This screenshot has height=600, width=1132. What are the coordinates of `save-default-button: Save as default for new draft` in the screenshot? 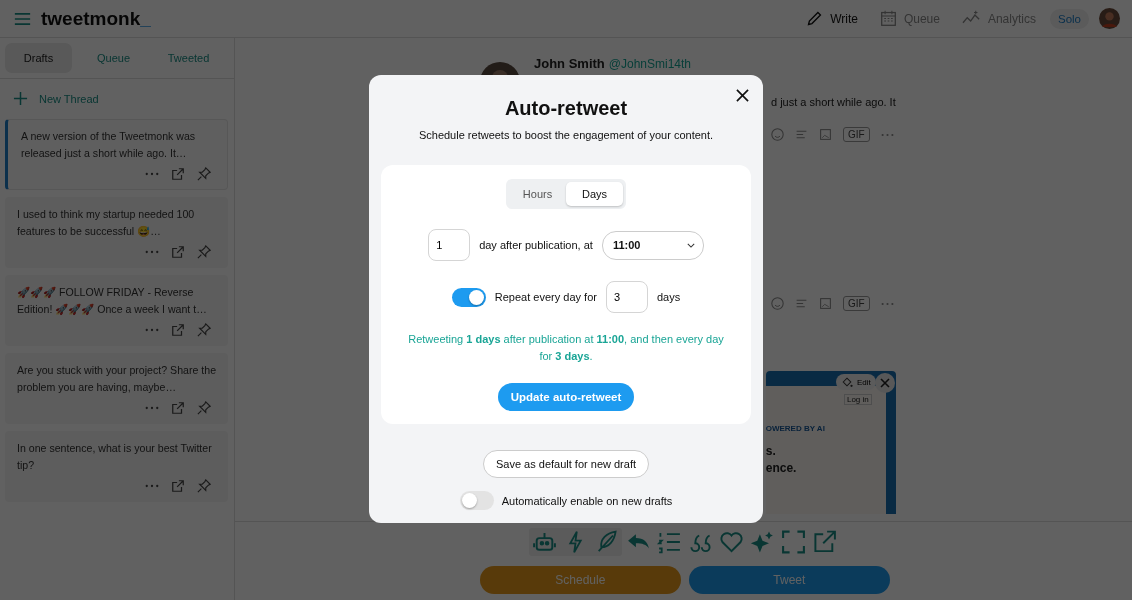 It's located at (566, 464).